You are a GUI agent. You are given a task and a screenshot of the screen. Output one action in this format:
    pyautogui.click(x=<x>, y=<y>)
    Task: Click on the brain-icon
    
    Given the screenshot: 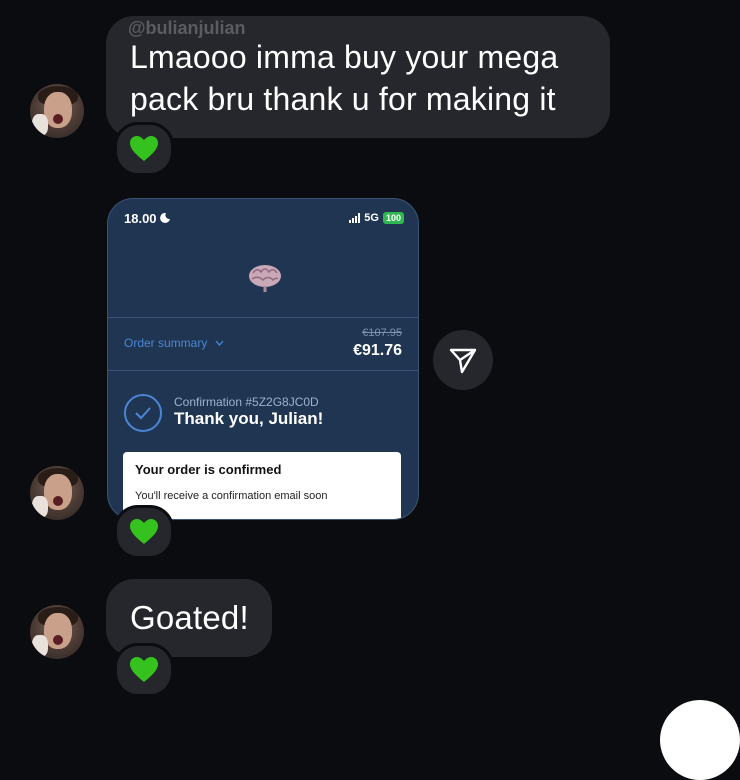 What is the action you would take?
    pyautogui.click(x=265, y=278)
    